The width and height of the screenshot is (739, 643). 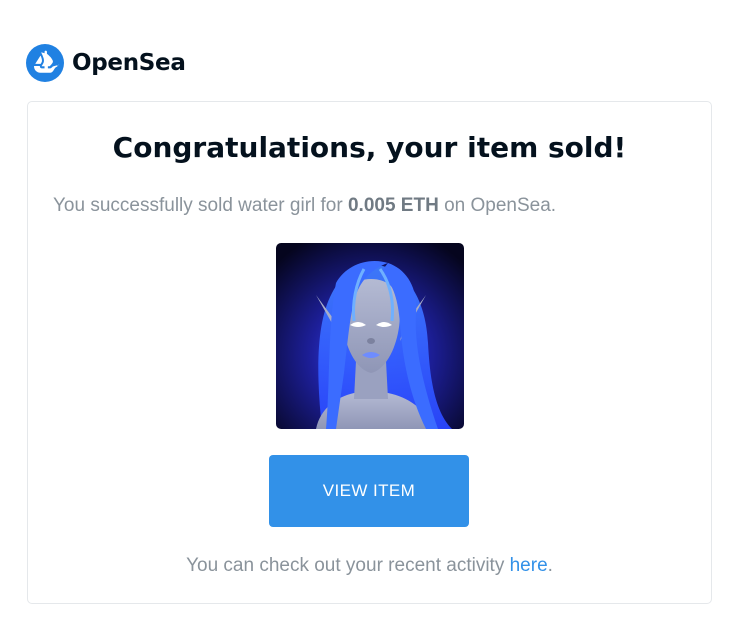 What do you see at coordinates (370, 336) in the screenshot?
I see `nft-image` at bounding box center [370, 336].